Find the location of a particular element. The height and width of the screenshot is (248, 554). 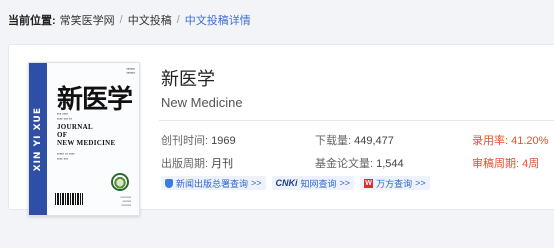

cover-emblem-icon is located at coordinates (120, 182).